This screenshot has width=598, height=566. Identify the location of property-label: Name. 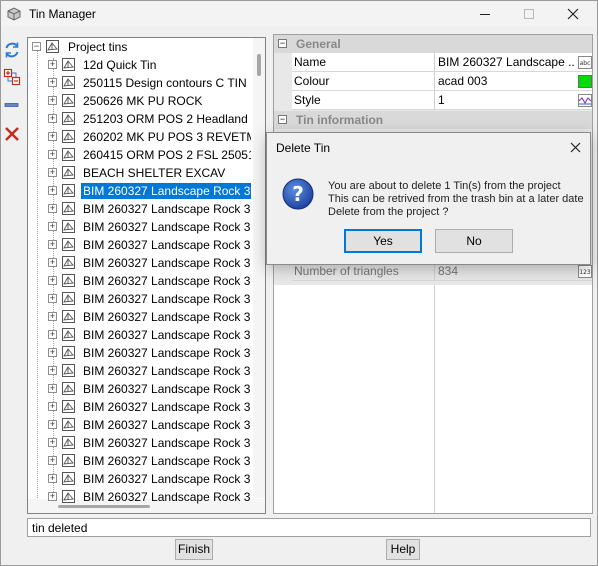
(310, 62).